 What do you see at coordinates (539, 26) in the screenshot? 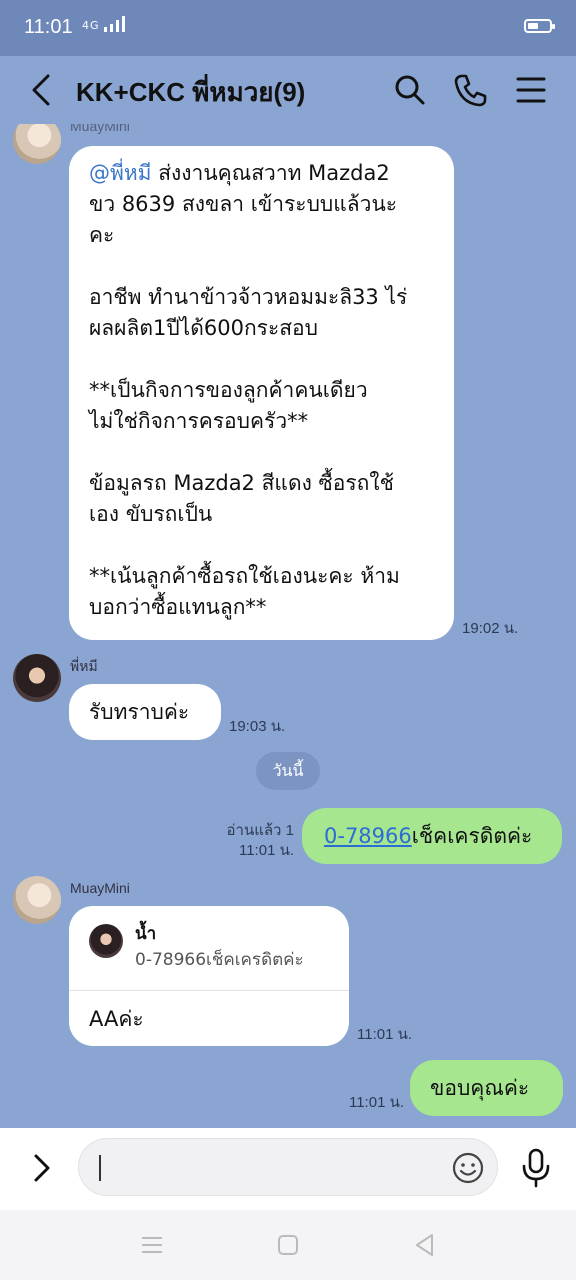
I see `battery-icon` at bounding box center [539, 26].